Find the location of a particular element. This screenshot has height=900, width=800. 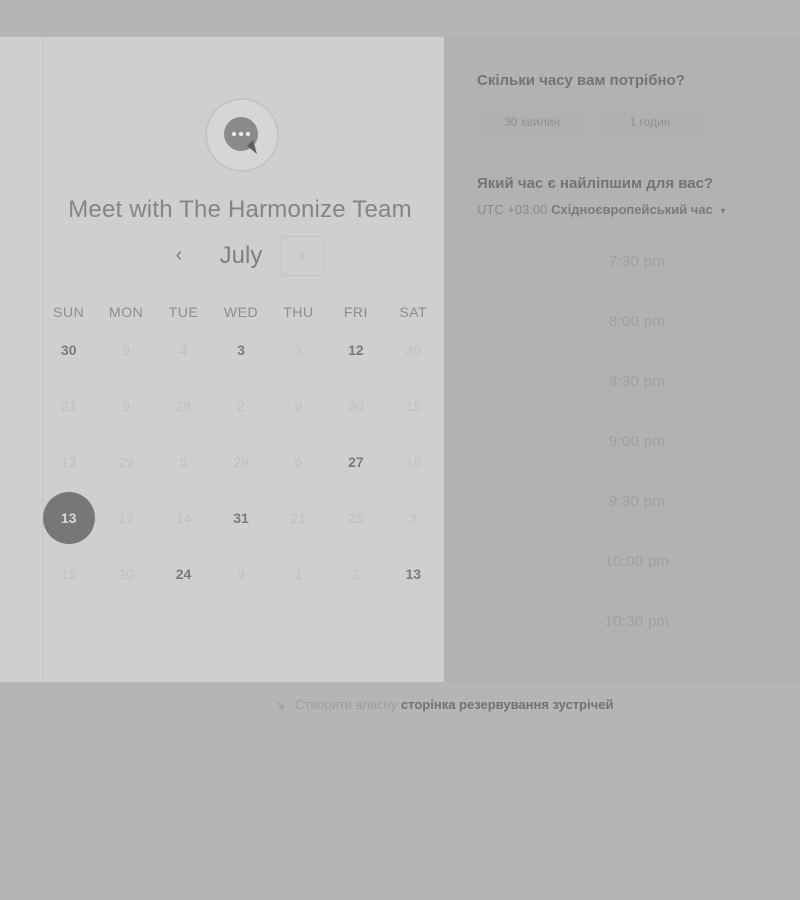

day-number: 28 is located at coordinates (183, 406).